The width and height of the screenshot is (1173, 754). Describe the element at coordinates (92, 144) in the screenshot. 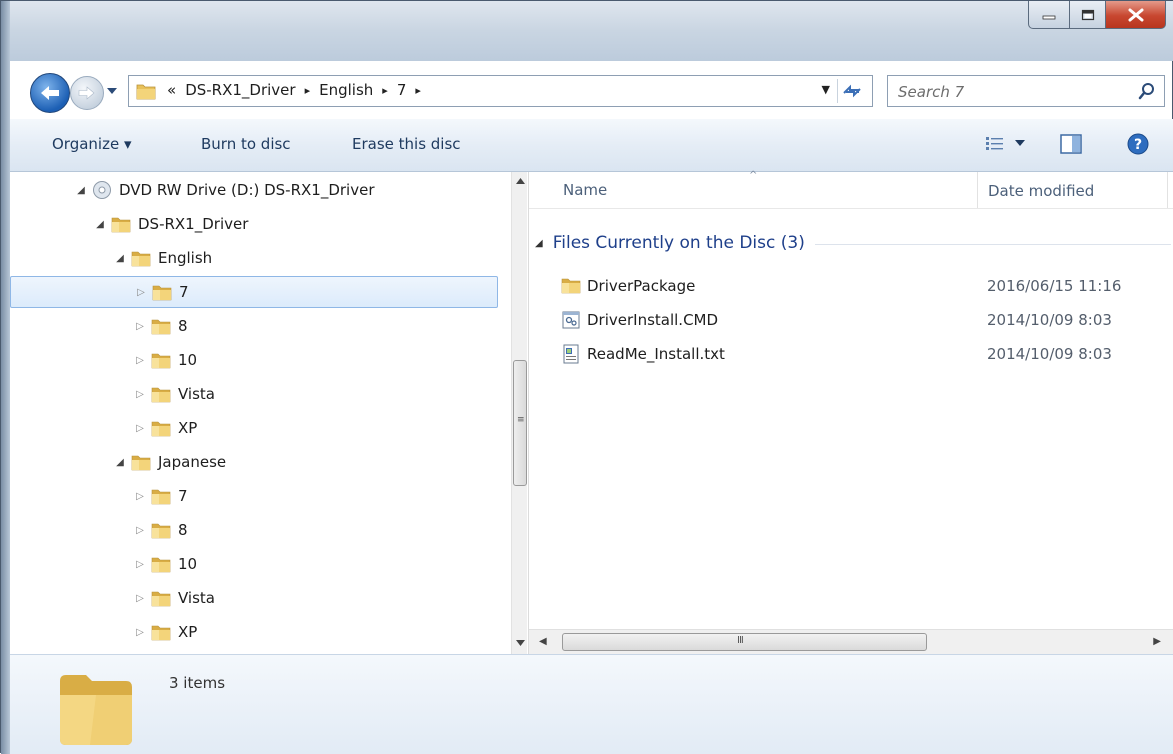

I see `organize-button: Organize ▾` at that location.